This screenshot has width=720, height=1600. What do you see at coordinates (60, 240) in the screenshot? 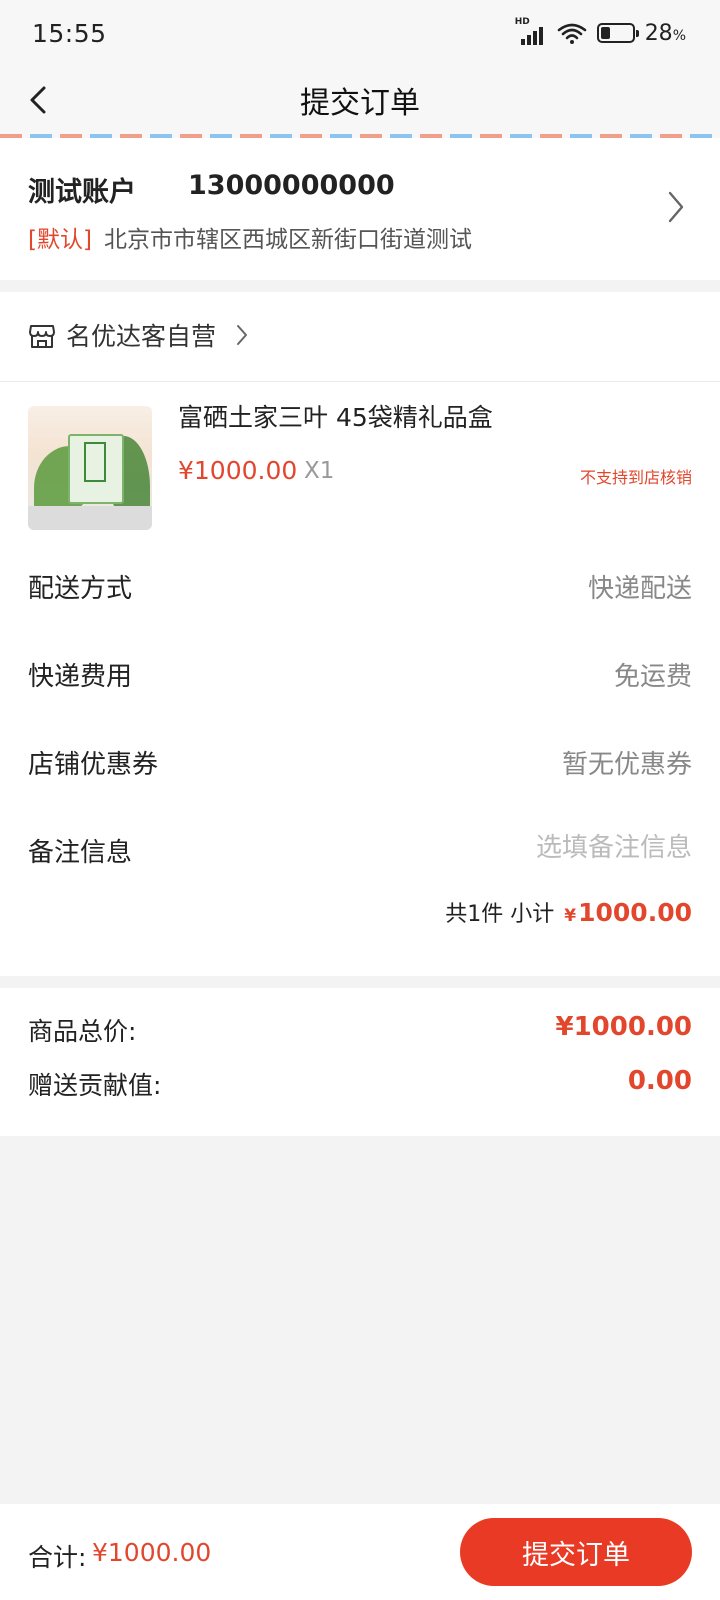
I see `default-tag: [默认]` at bounding box center [60, 240].